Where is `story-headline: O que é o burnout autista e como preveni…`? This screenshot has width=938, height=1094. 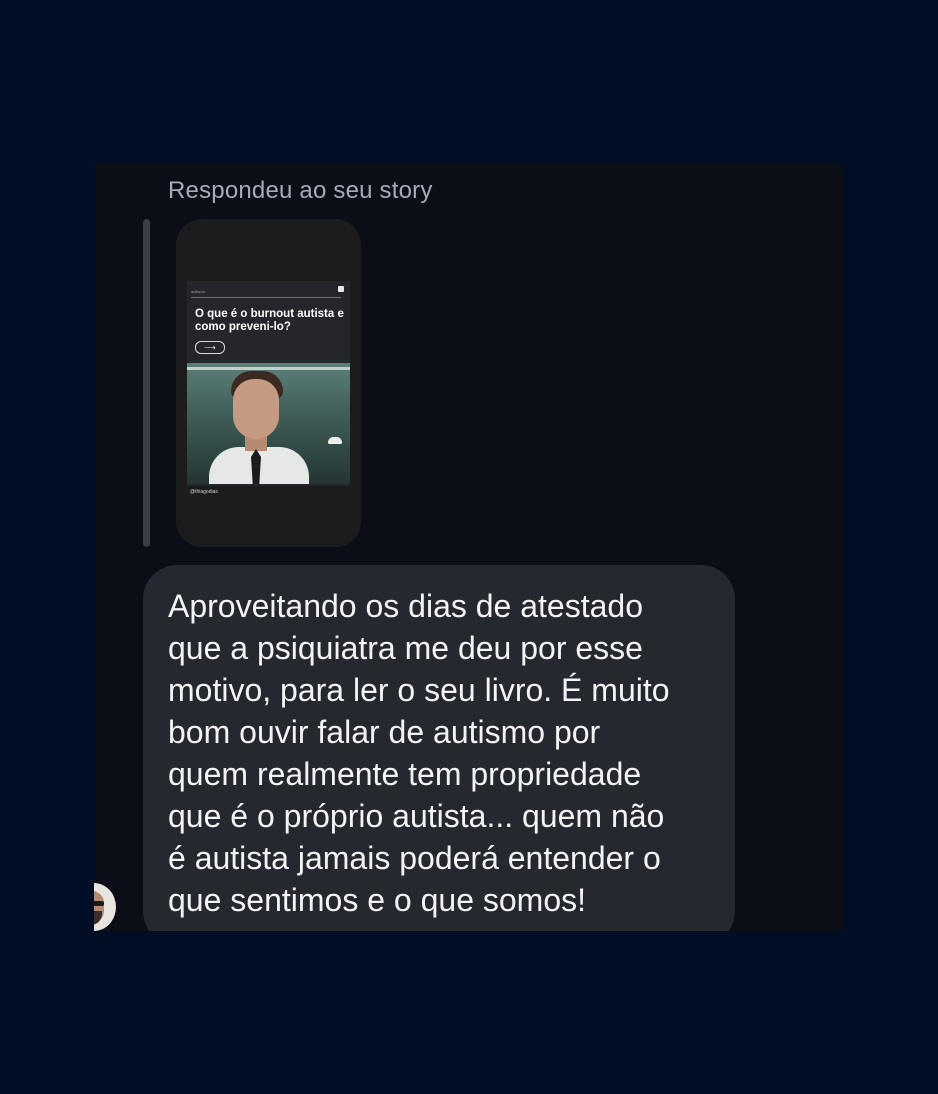 story-headline: O que é o burnout autista e como preveni… is located at coordinates (269, 320).